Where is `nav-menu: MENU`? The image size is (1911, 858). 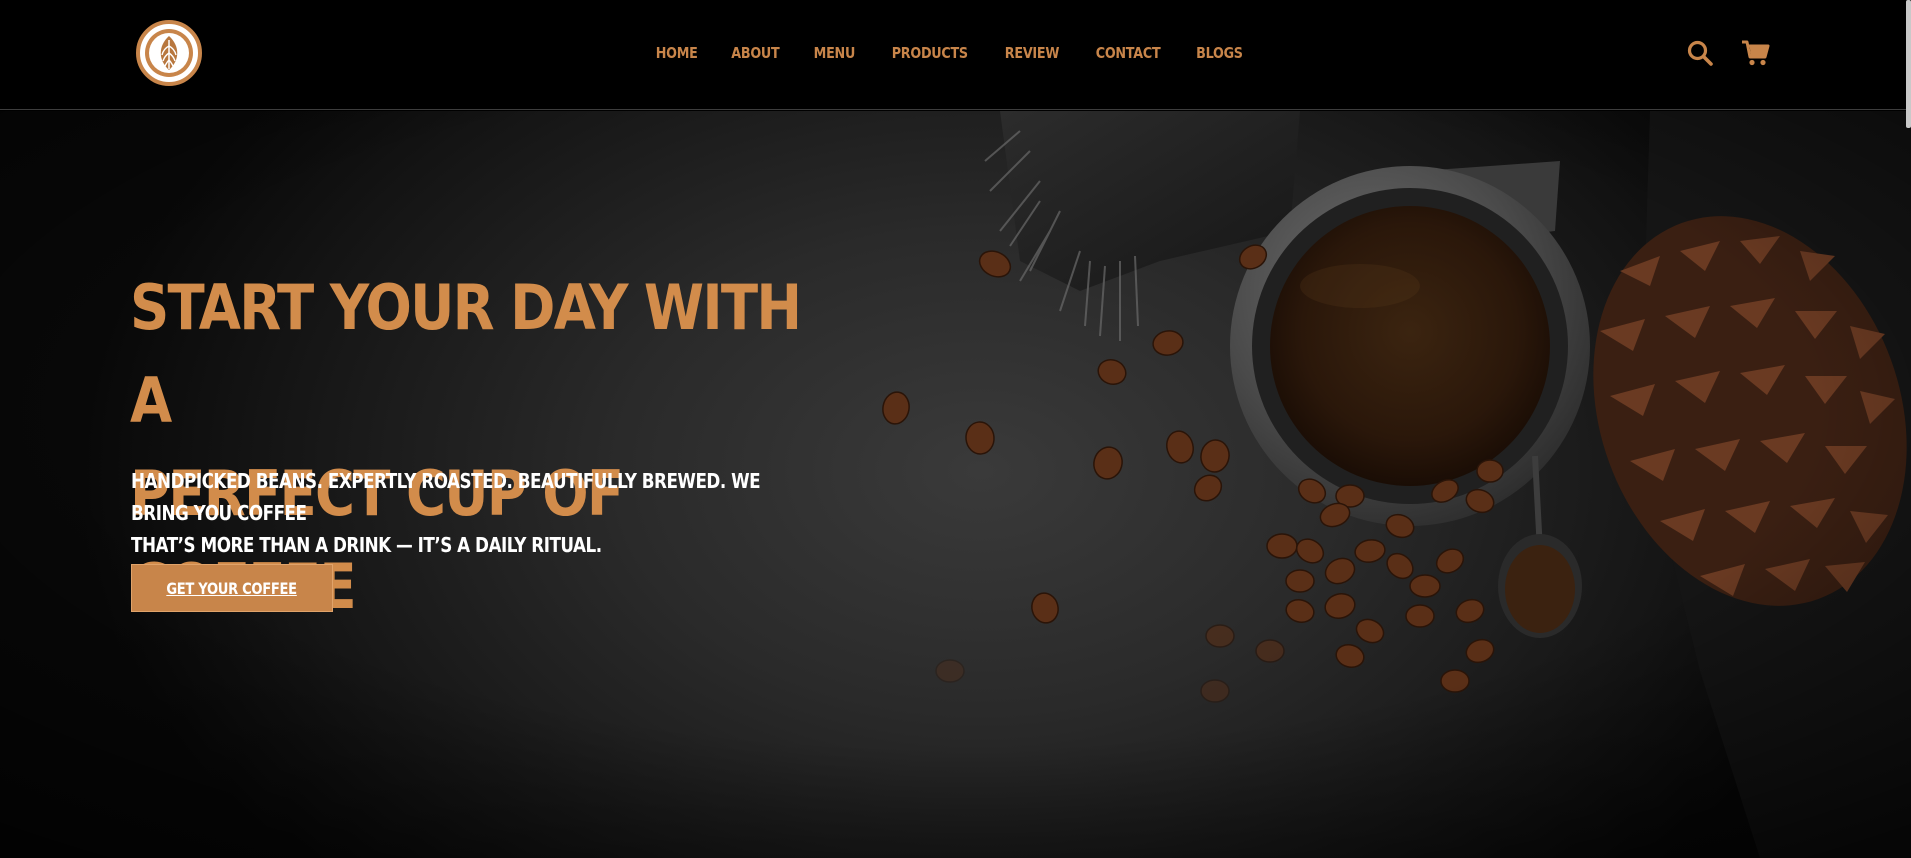 nav-menu: MENU is located at coordinates (835, 53).